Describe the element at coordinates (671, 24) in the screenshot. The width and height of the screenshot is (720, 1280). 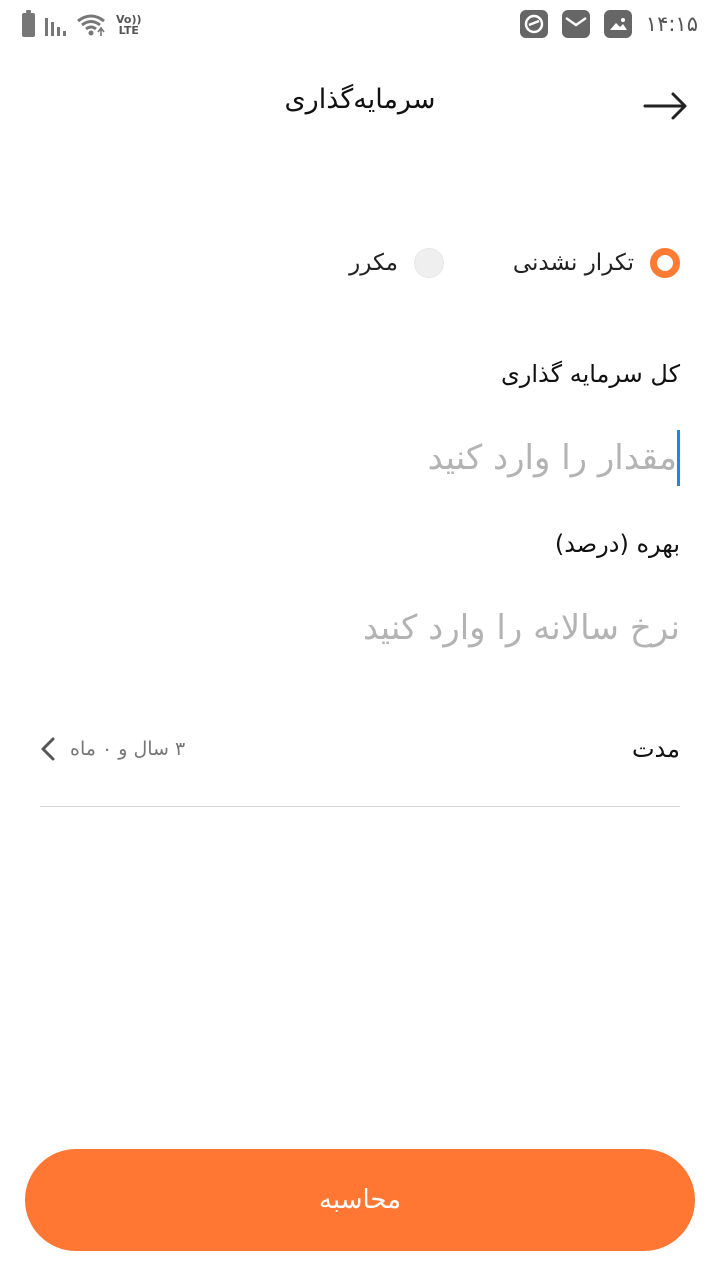
I see `status-time: ۱۴:۱۵` at that location.